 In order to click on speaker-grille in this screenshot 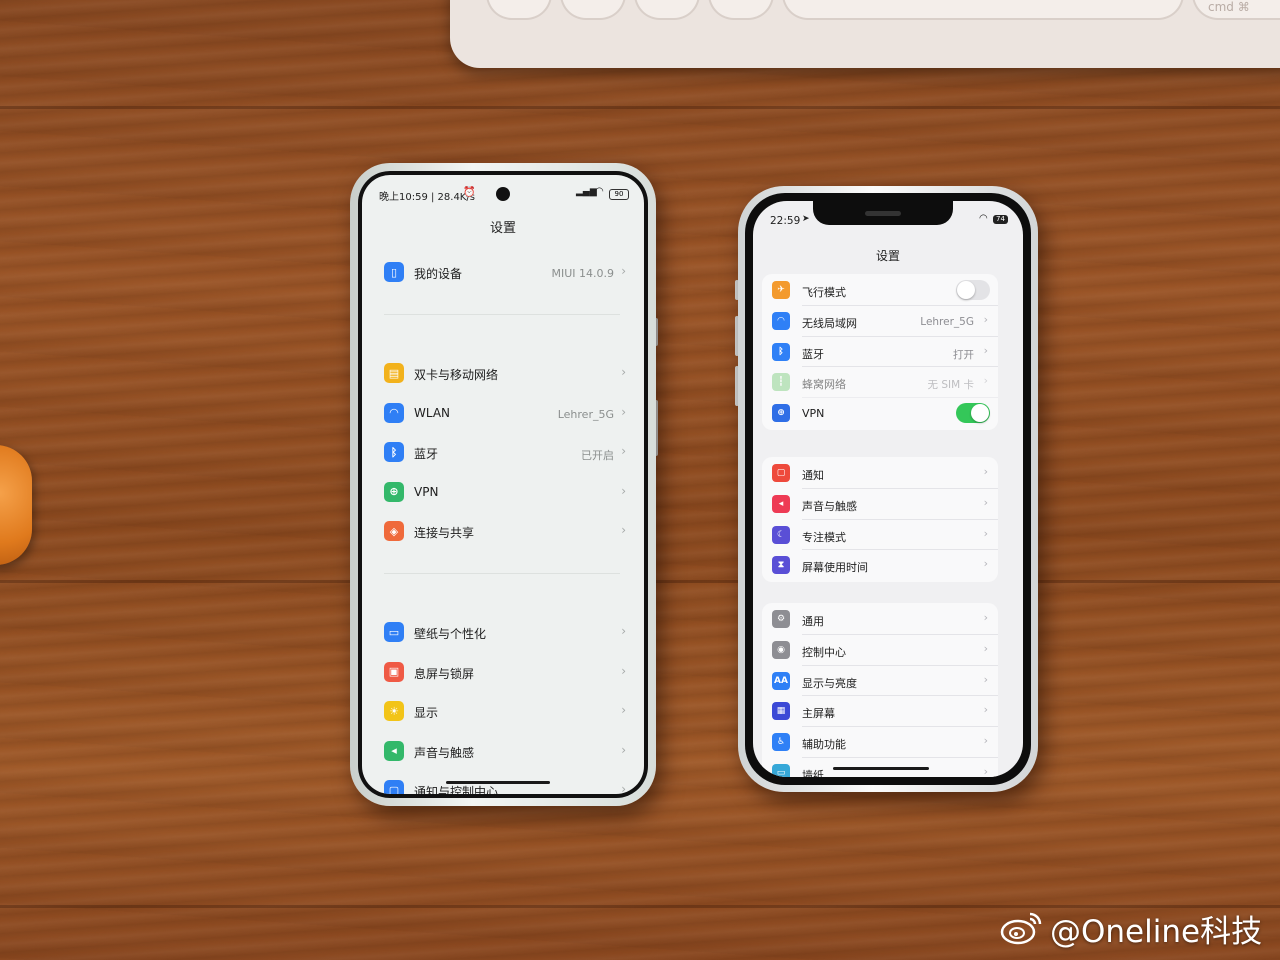, I will do `click(883, 213)`.